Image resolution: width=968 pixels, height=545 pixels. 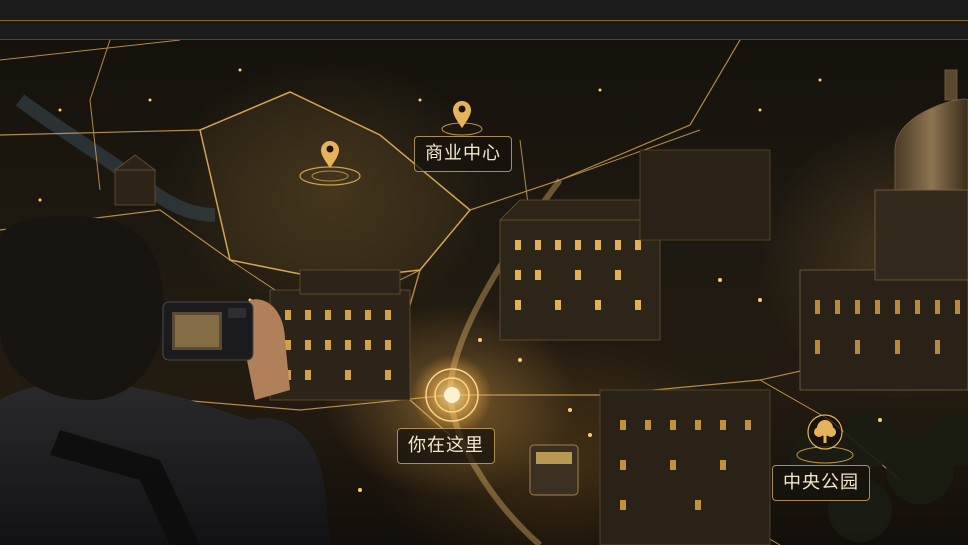 I want to click on district-boundary, so click(x=335, y=186).